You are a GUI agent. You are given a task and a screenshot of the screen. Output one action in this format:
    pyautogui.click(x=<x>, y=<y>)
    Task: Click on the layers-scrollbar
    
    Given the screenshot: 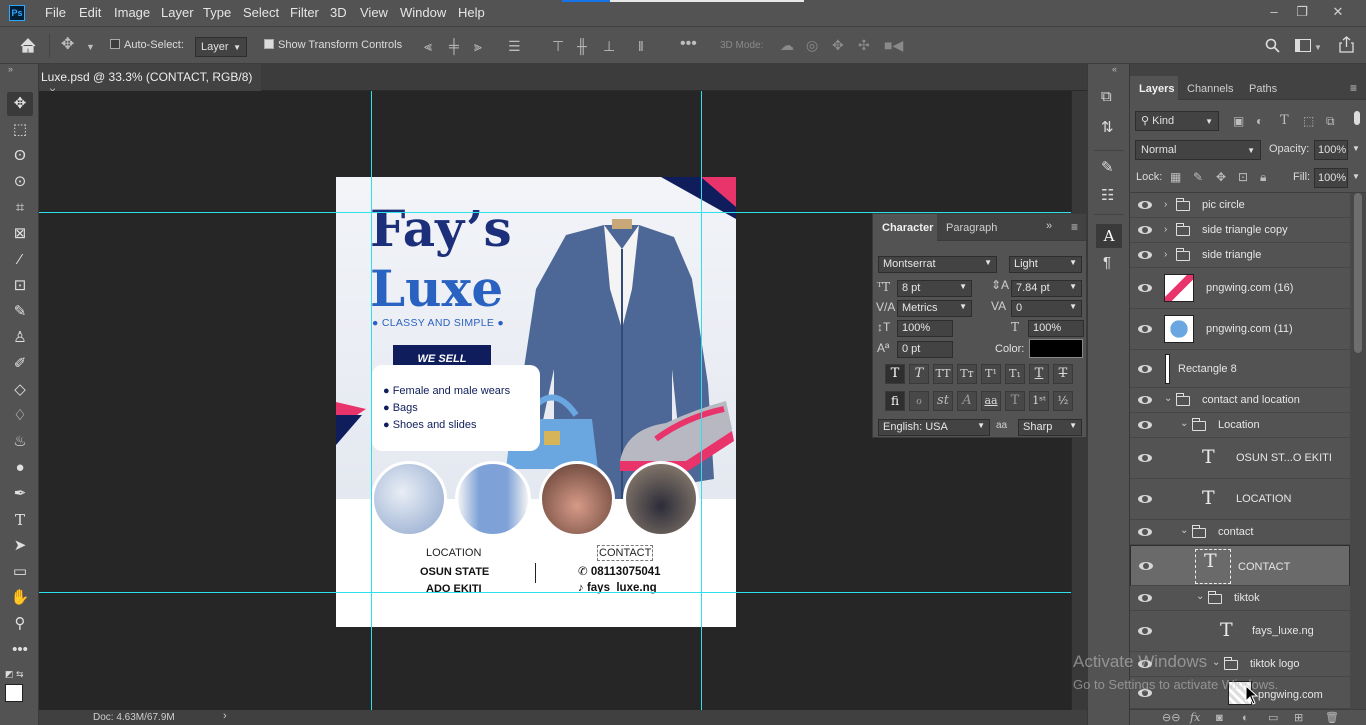 What is the action you would take?
    pyautogui.click(x=1358, y=451)
    